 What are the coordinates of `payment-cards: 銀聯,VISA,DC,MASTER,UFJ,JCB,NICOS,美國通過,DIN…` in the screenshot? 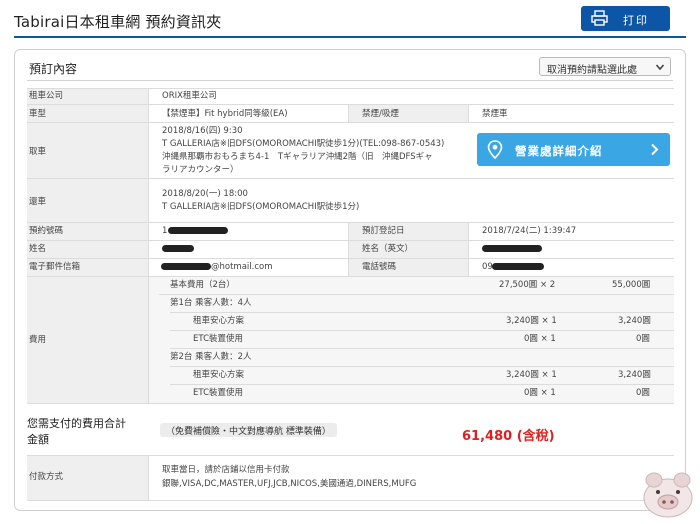 It's located at (289, 484).